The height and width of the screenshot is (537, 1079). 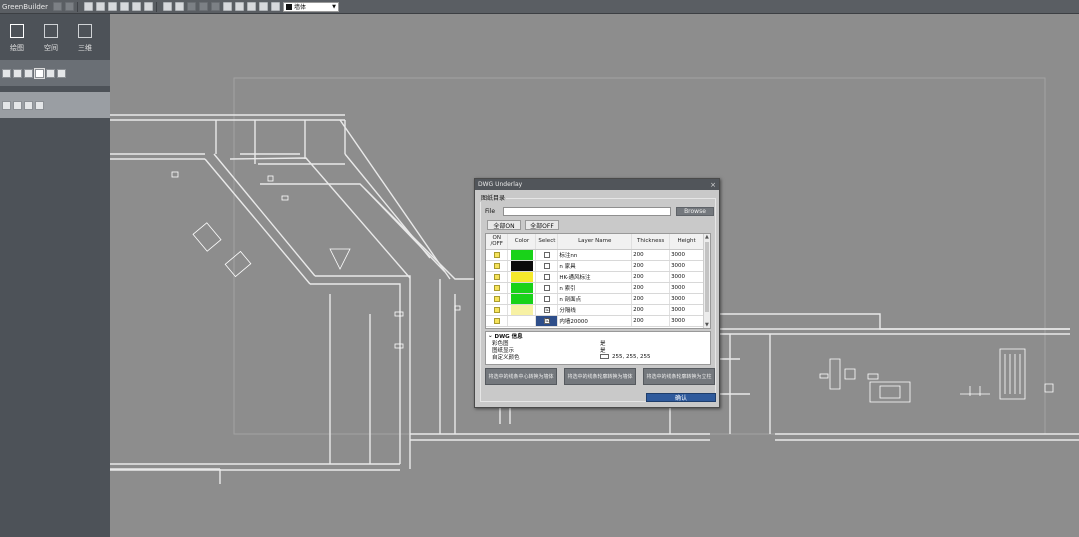 What do you see at coordinates (6, 73) in the screenshot?
I see `wall-tool-icon` at bounding box center [6, 73].